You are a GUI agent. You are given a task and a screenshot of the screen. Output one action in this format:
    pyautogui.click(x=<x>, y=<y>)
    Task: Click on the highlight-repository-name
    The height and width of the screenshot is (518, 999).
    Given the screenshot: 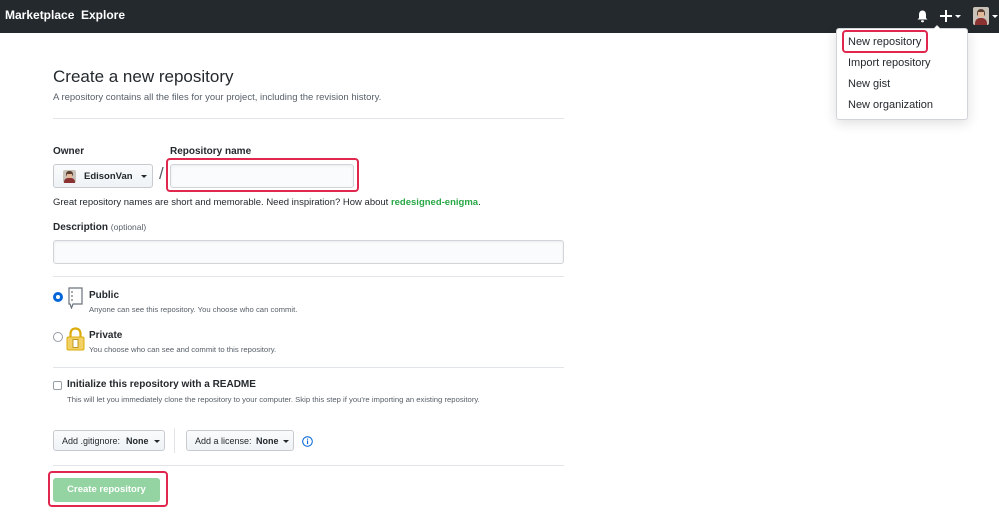 What is the action you would take?
    pyautogui.click(x=262, y=175)
    